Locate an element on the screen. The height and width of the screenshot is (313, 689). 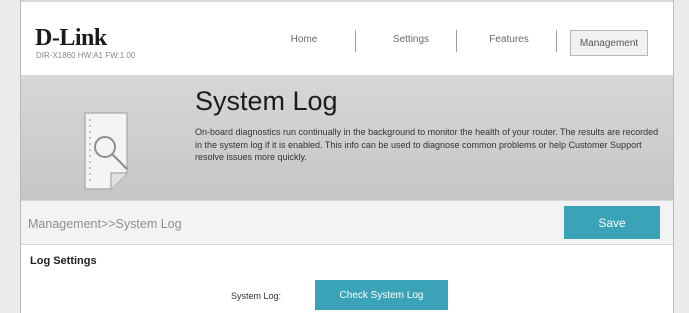
nav-management: Management is located at coordinates (609, 43).